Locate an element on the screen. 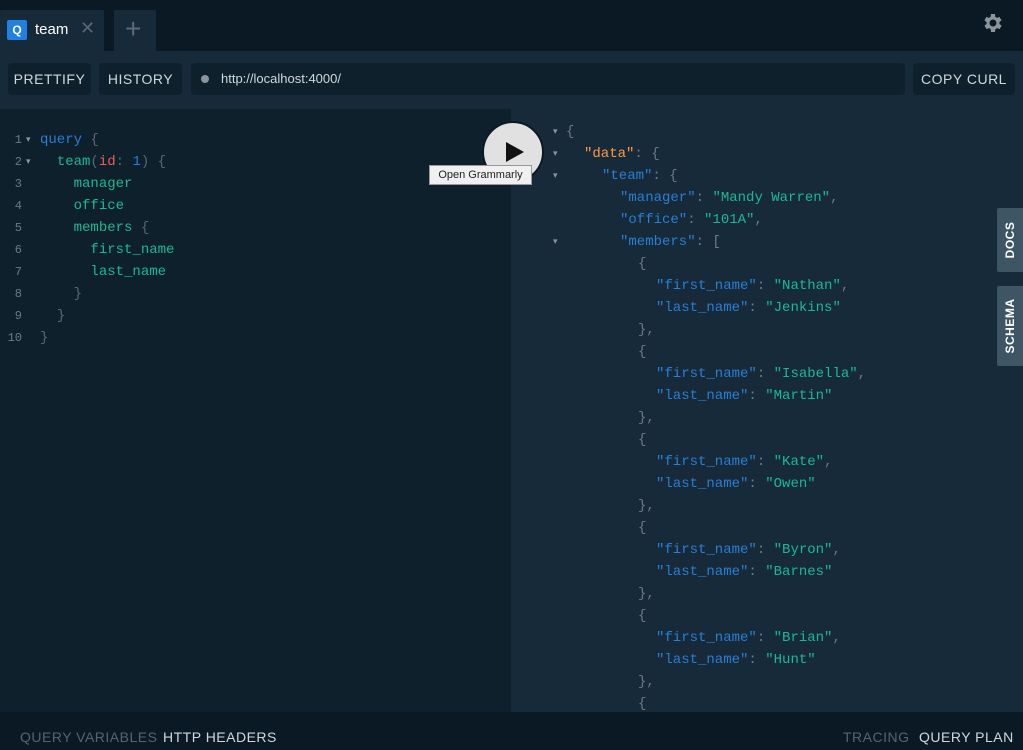 Image resolution: width=1023 pixels, height=750 pixels. tab-team: Q team ✕ is located at coordinates (52, 30).